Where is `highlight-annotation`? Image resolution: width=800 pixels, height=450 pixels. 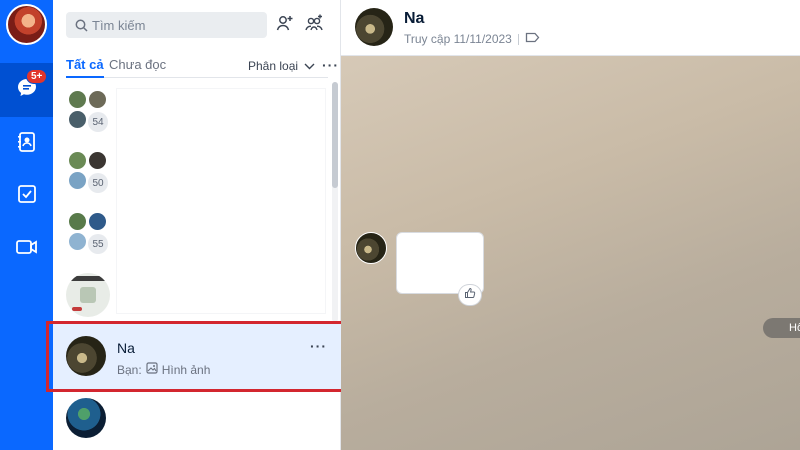 highlight-annotation is located at coordinates (195, 356).